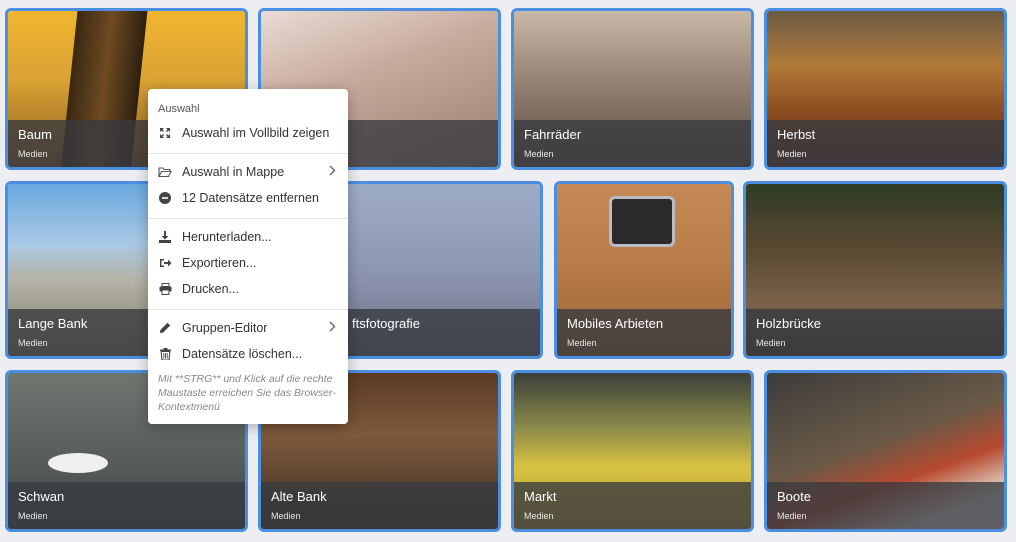 The width and height of the screenshot is (1016, 542). I want to click on minus-circle-icon, so click(165, 198).